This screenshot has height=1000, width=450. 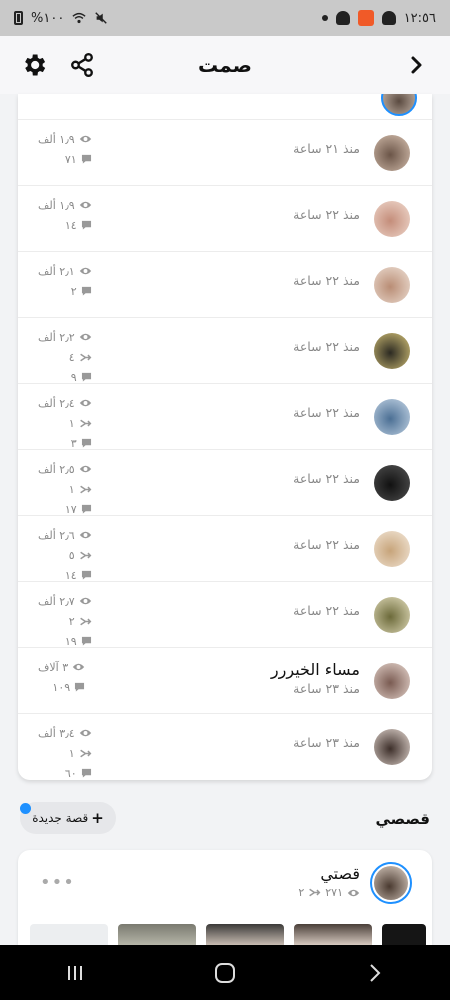 I want to click on share-button, so click(x=82, y=65).